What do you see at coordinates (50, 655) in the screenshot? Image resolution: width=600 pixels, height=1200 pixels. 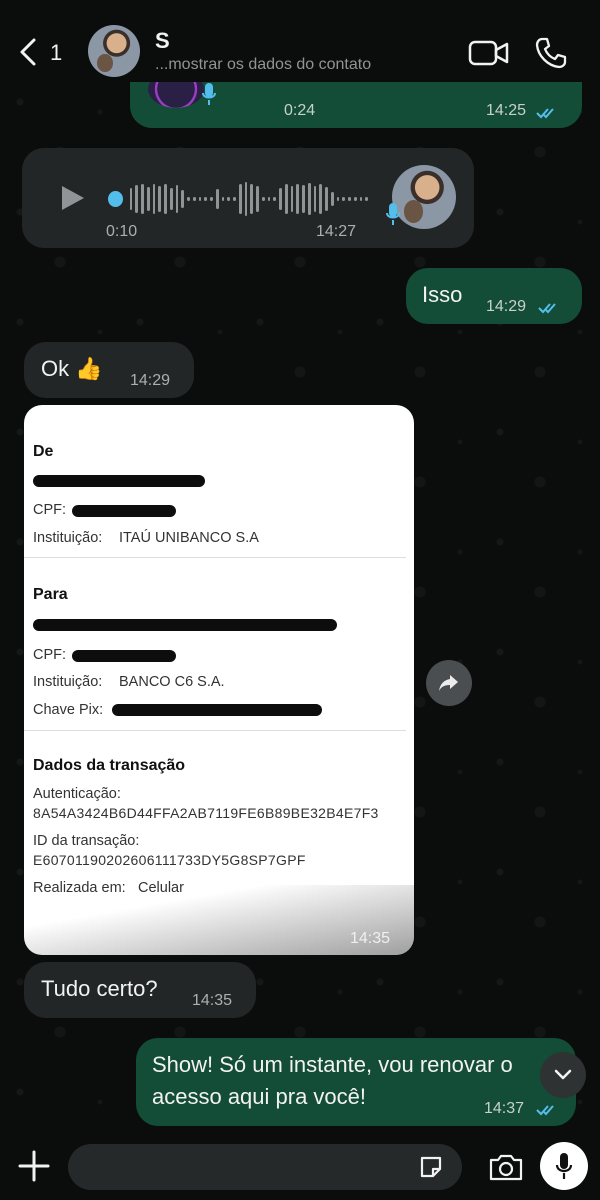 I see `para-cpf-label: CPF:` at bounding box center [50, 655].